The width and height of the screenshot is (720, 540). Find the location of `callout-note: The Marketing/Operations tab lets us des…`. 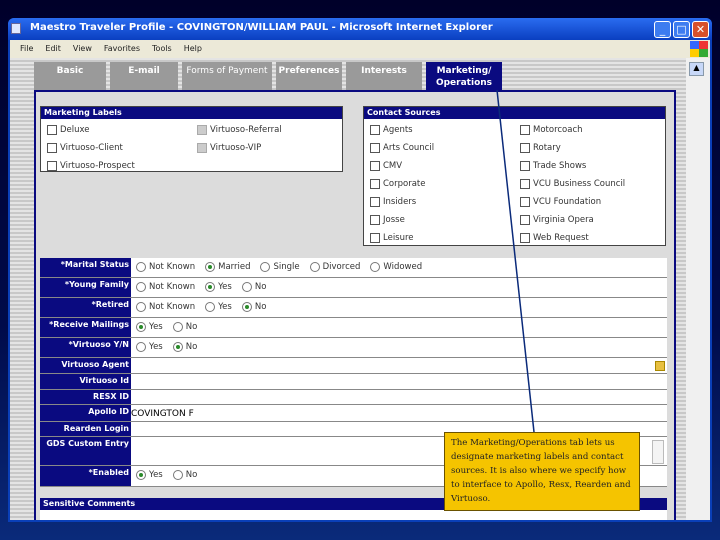

callout-note: The Marketing/Operations tab lets us des… is located at coordinates (542, 471).